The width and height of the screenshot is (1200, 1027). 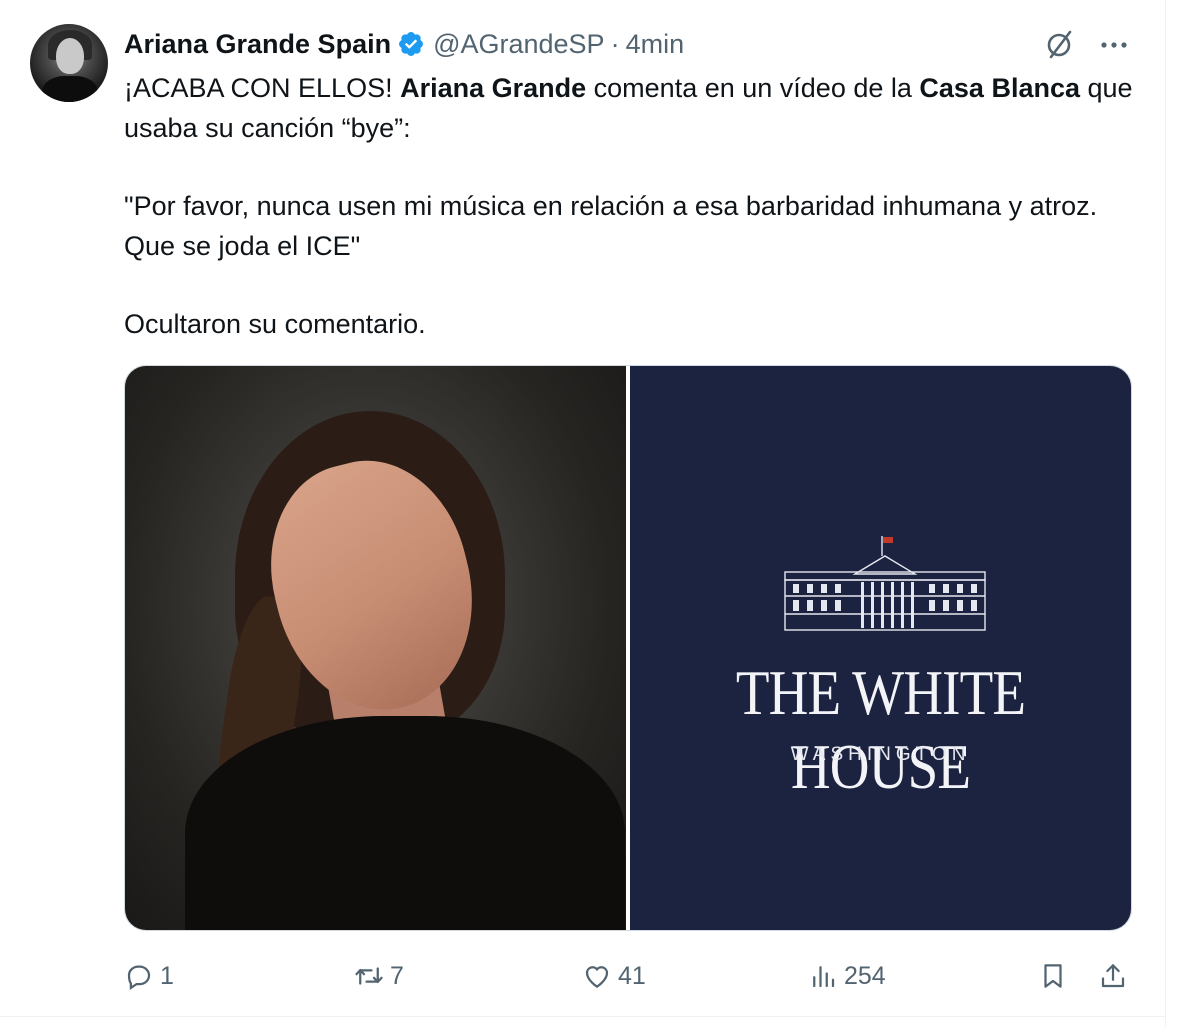 I want to click on white-house-subtitle: WASHINGTON, so click(x=880, y=754).